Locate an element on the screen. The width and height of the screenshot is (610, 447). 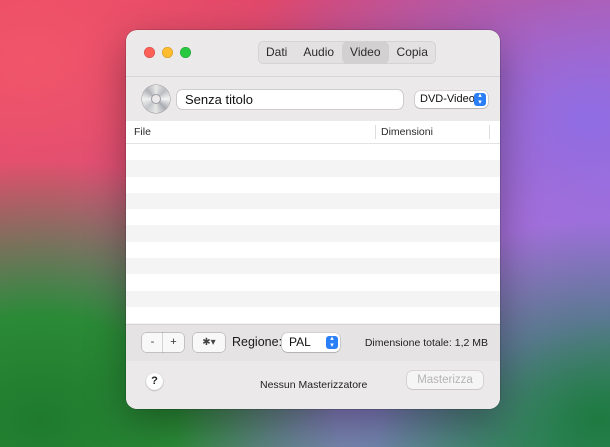
column-header-file: File is located at coordinates (142, 132).